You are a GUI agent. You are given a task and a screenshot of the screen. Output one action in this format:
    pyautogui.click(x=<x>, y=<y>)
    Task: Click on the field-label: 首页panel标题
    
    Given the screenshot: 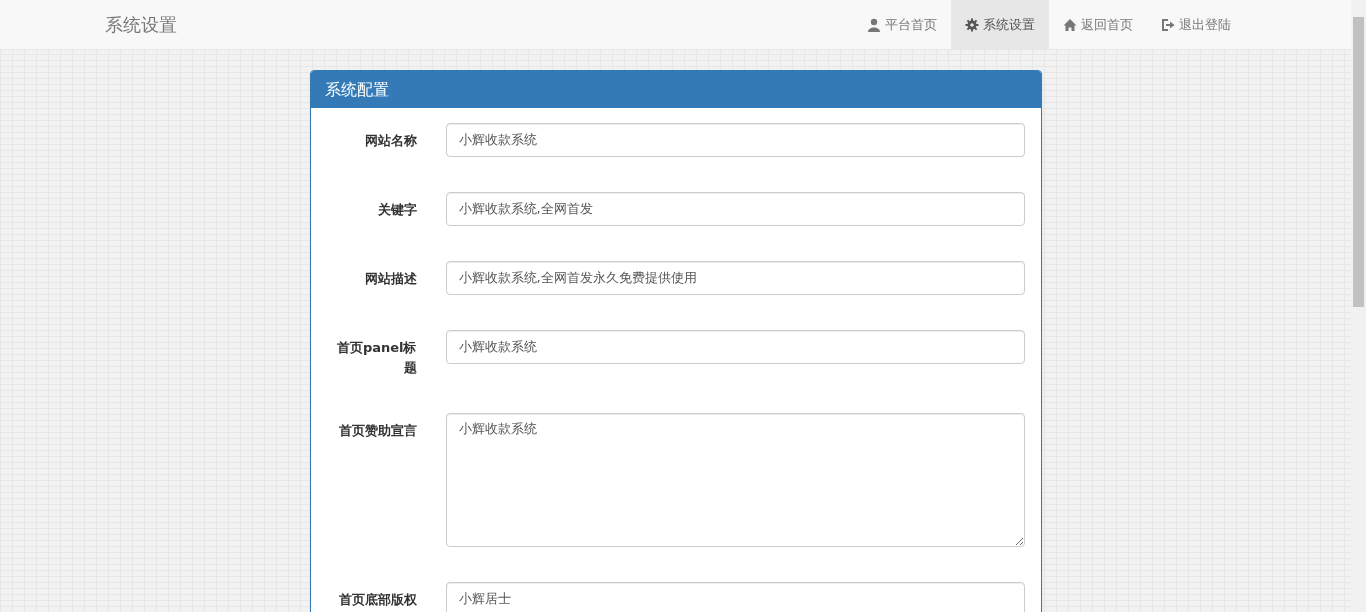 What is the action you would take?
    pyautogui.click(x=376, y=358)
    